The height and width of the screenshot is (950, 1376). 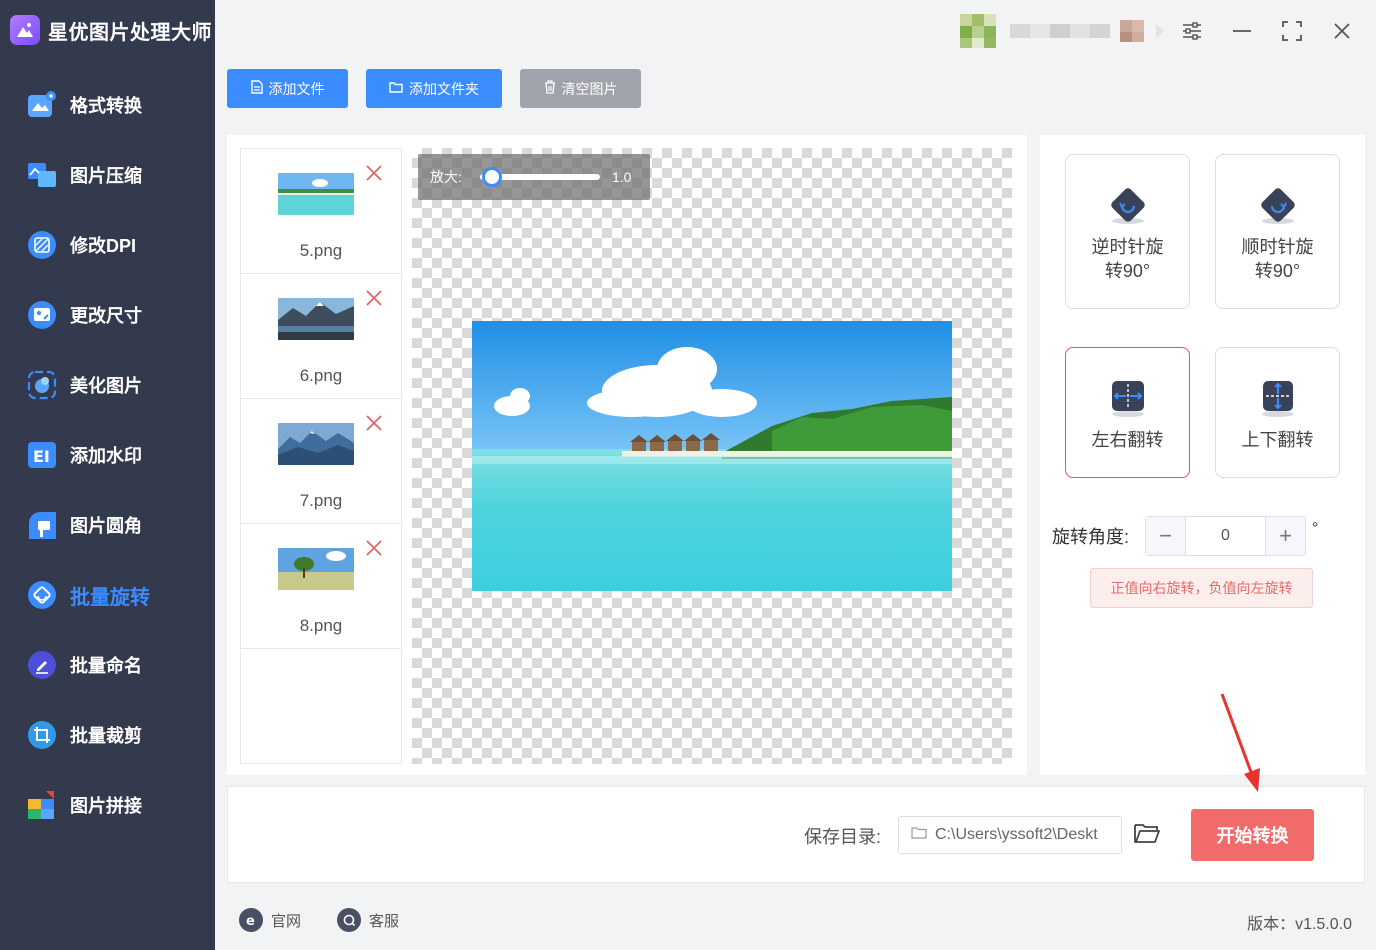 I want to click on sidebar-item-label: 图片压缩, so click(x=106, y=176).